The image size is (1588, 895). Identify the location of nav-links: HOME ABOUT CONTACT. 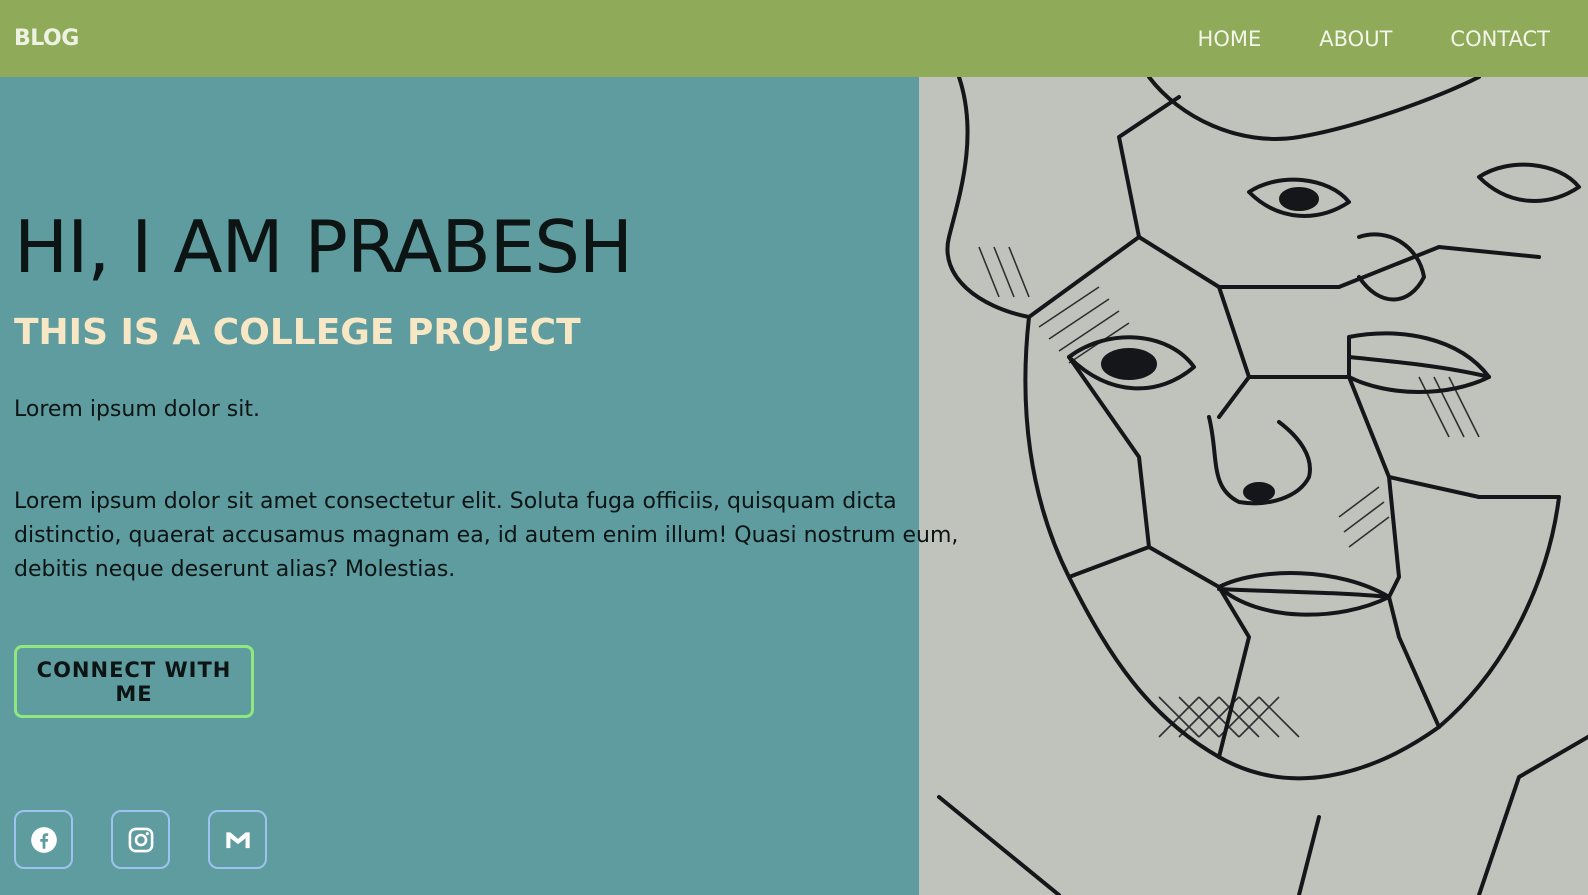
(1374, 39).